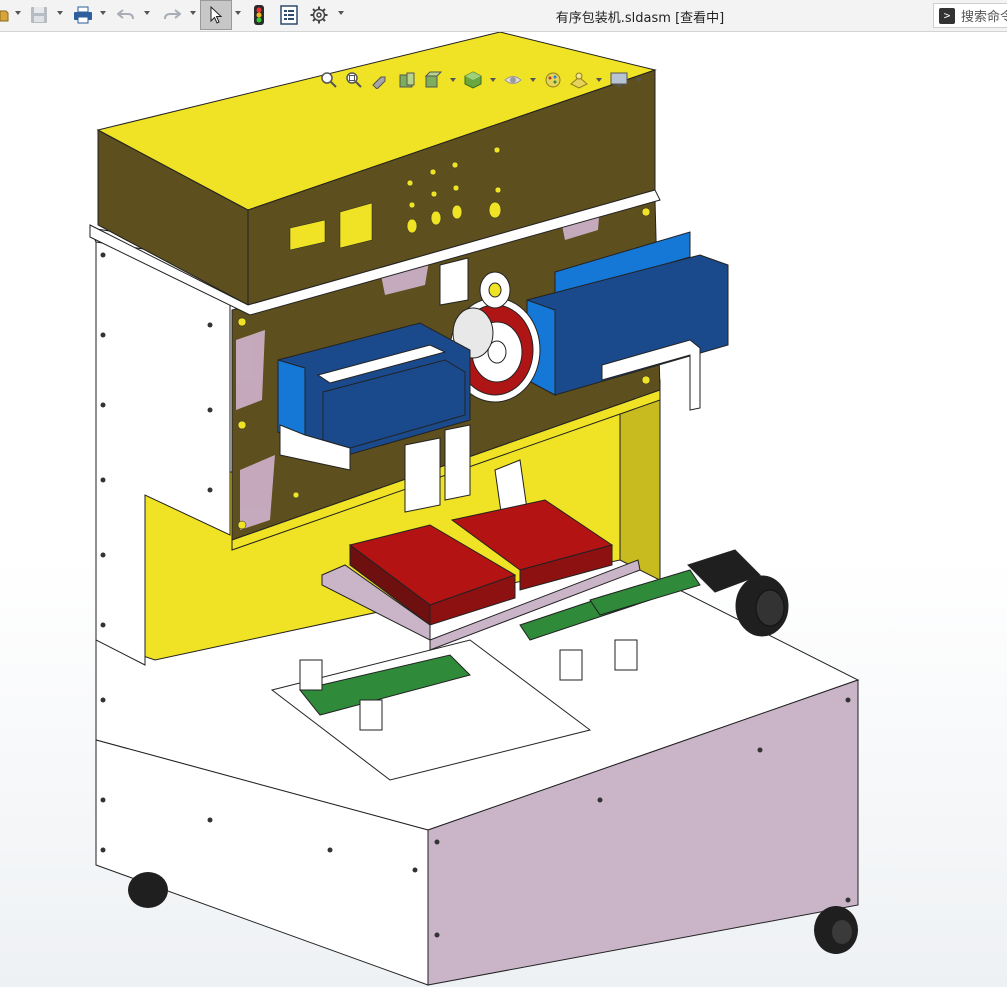 The height and width of the screenshot is (987, 1007). Describe the element at coordinates (513, 80) in the screenshot. I see `hide-show-items-icon` at that location.